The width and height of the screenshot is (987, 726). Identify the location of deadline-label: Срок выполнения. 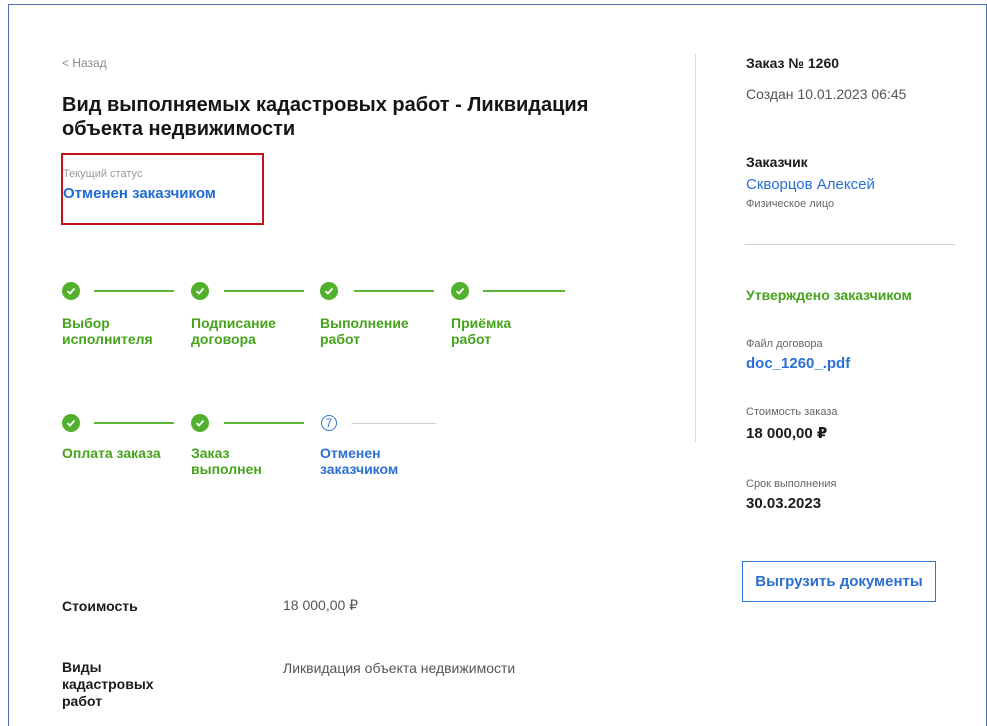
(791, 484).